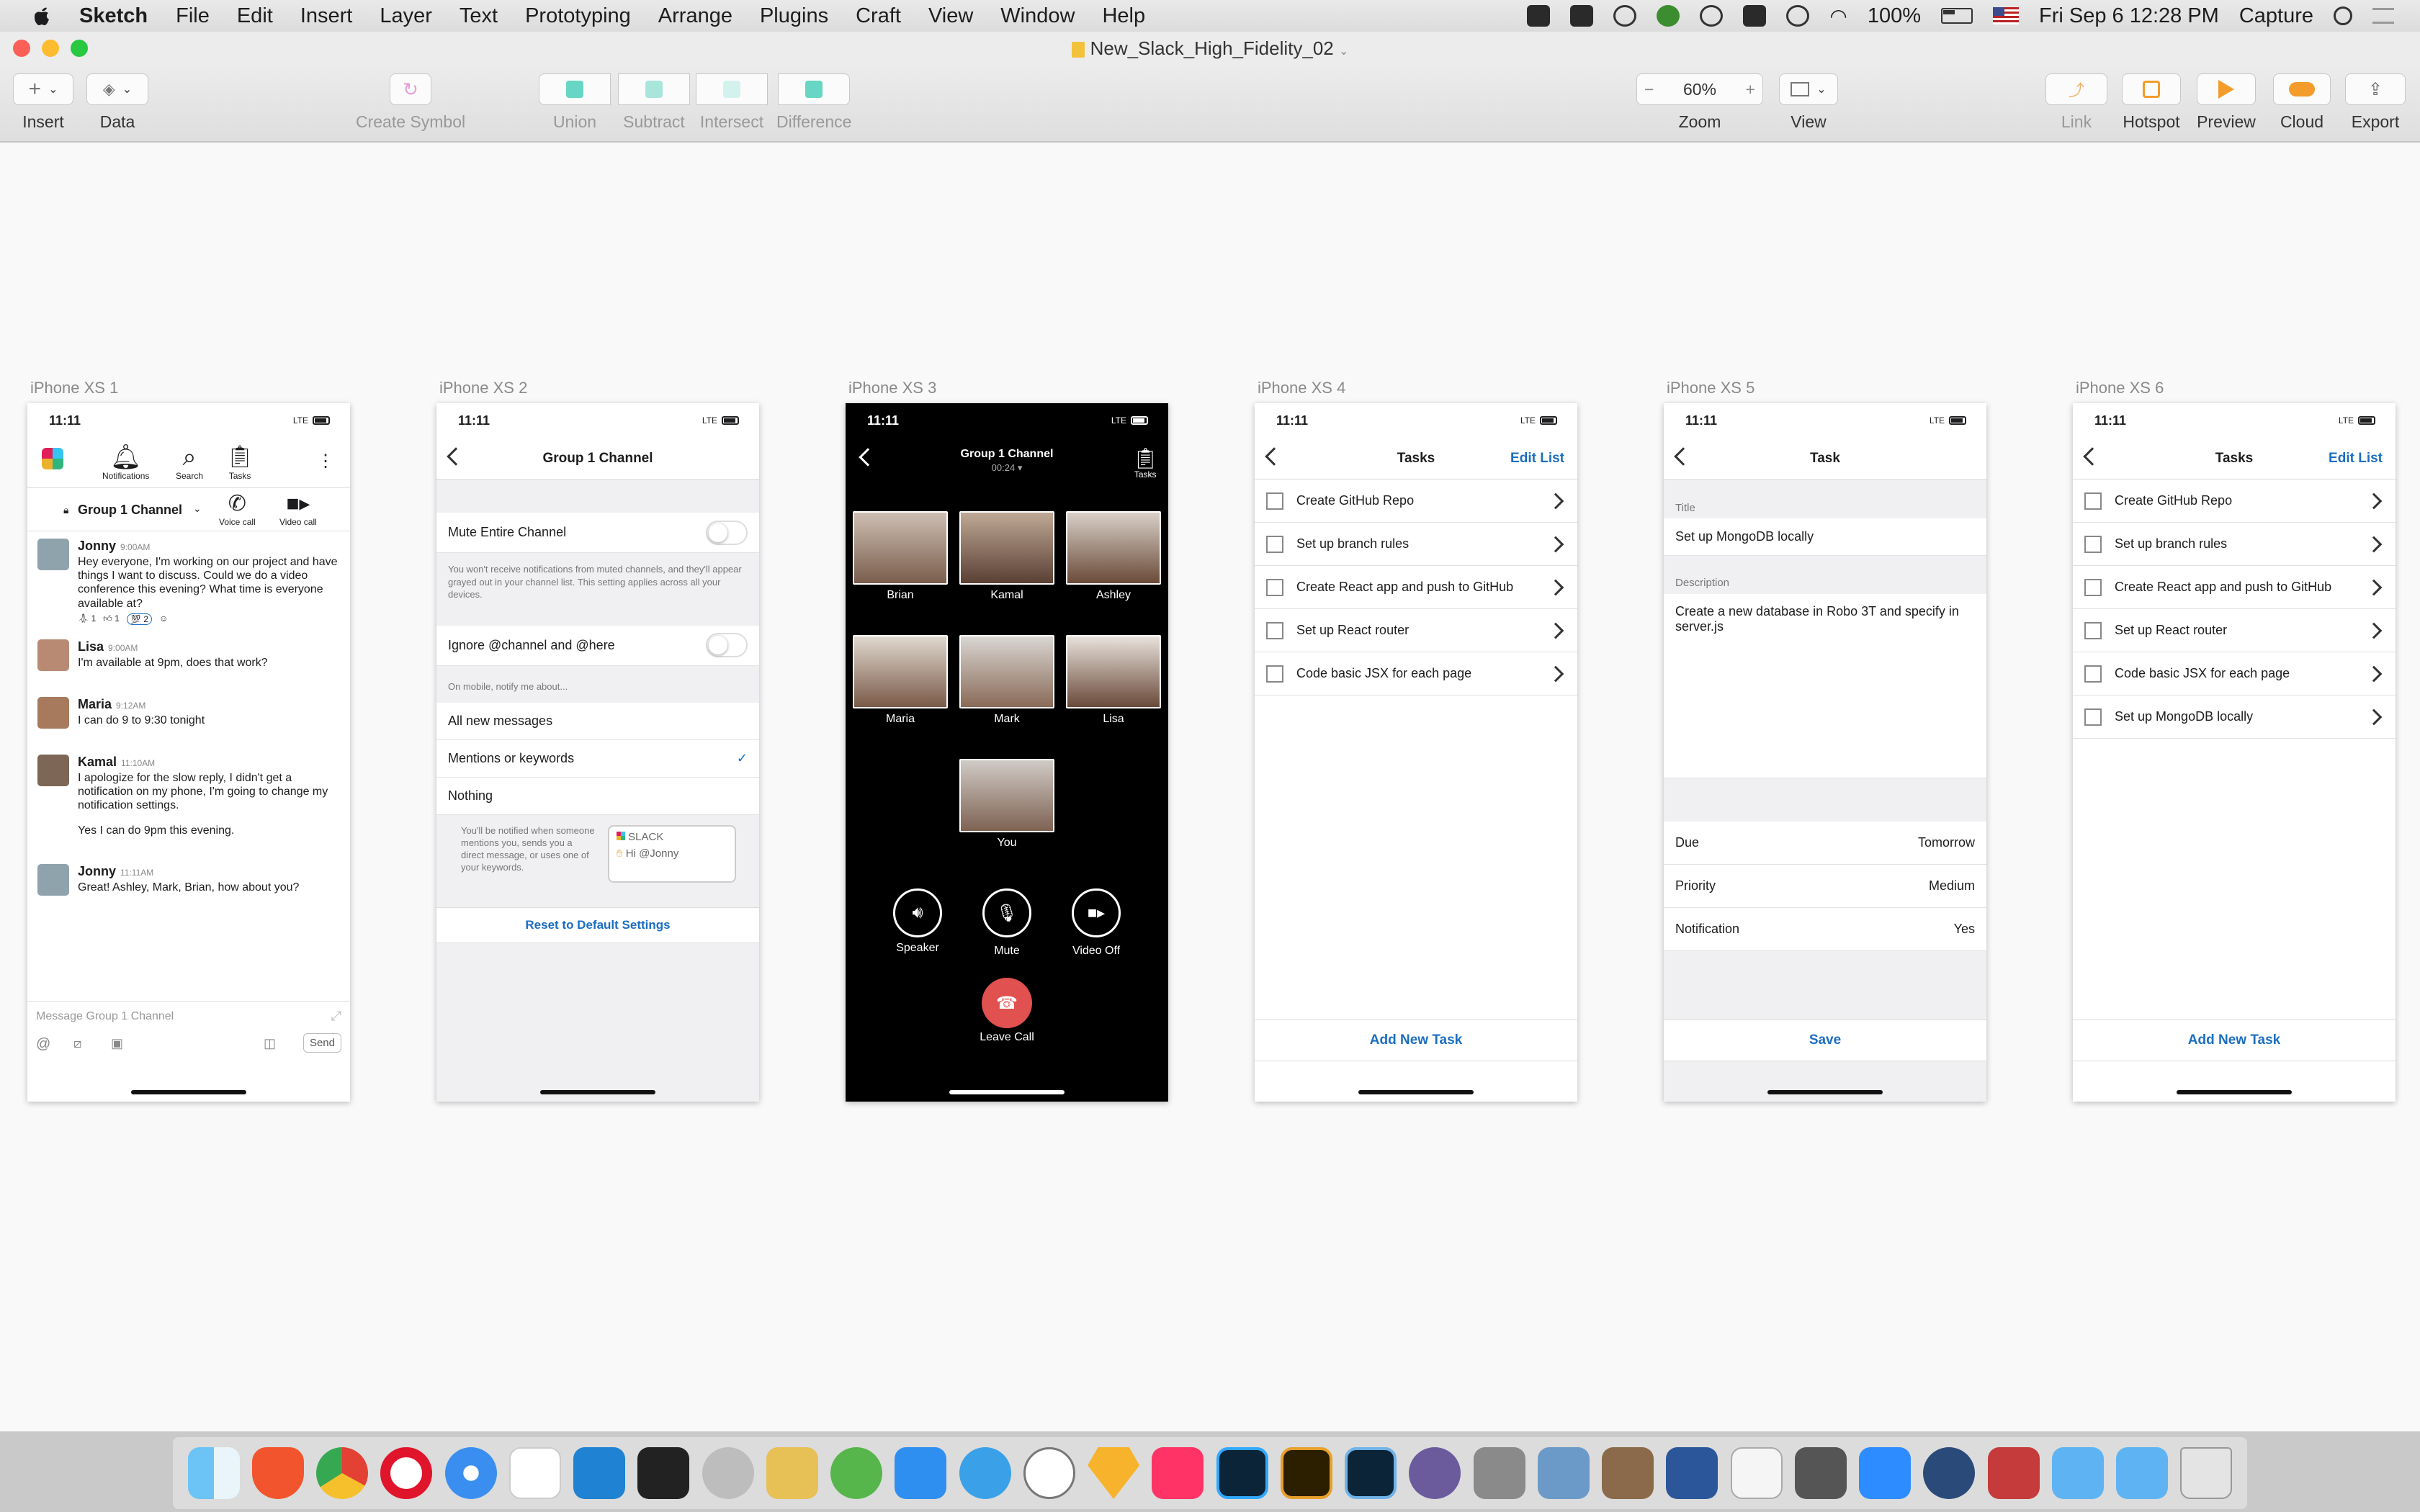 Image resolution: width=2420 pixels, height=1512 pixels. I want to click on tab-search: ⌕ Search, so click(189, 462).